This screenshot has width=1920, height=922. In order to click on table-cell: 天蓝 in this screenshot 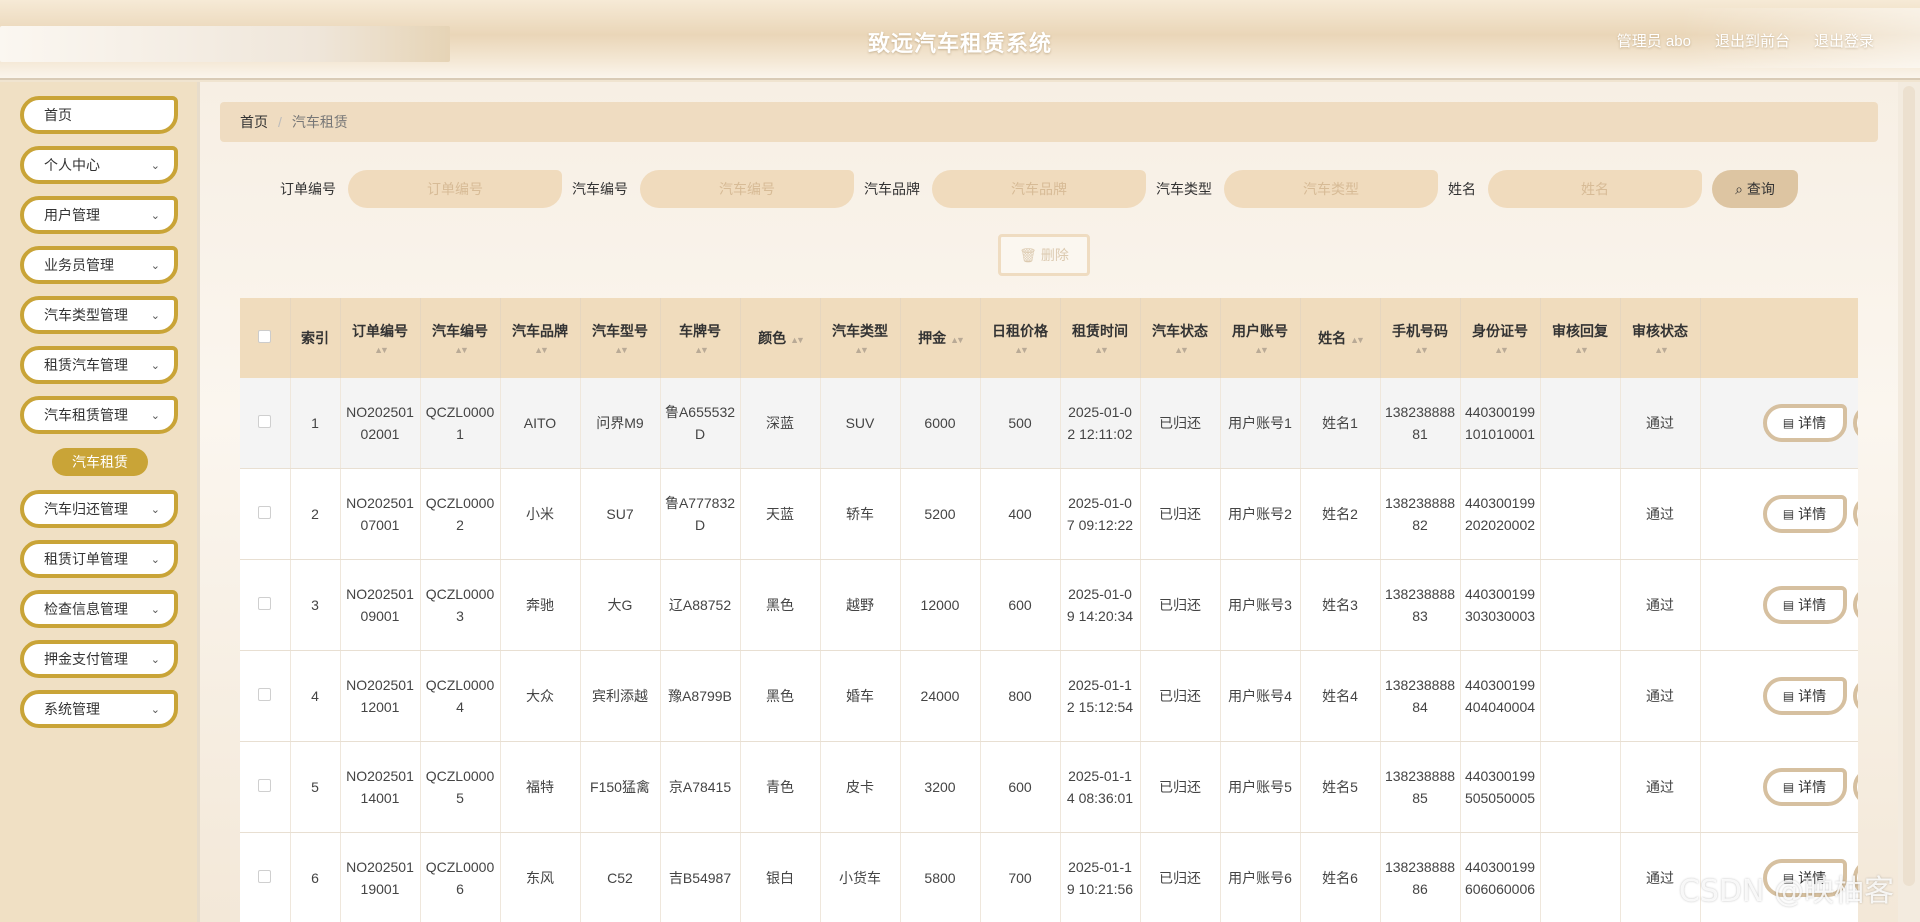, I will do `click(780, 514)`.